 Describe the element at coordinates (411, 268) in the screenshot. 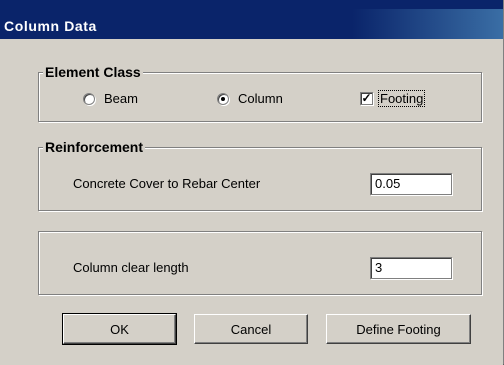

I see `column-clear-length-input: 3` at that location.